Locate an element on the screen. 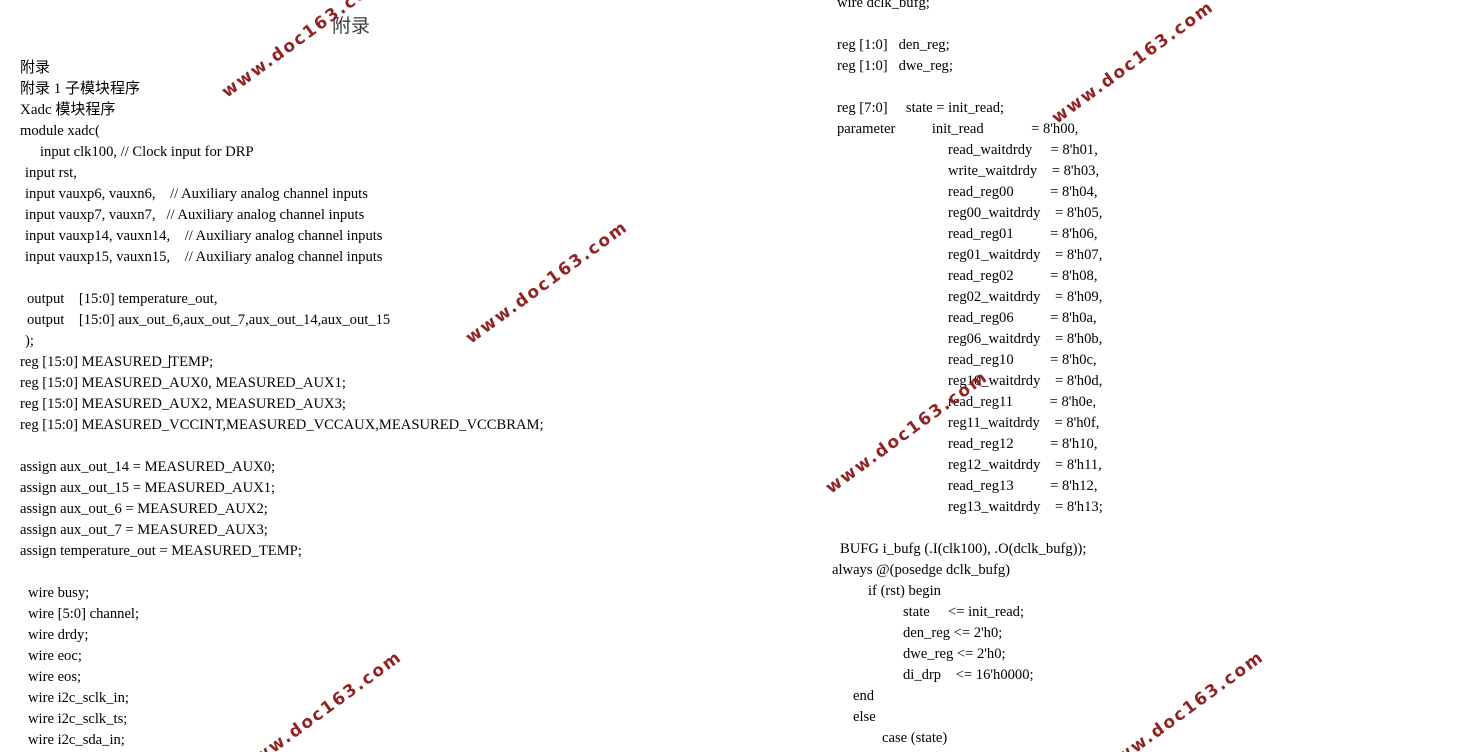 Image resolution: width=1470 pixels, height=752 pixels. code-line: wire drdy; is located at coordinates (58, 635).